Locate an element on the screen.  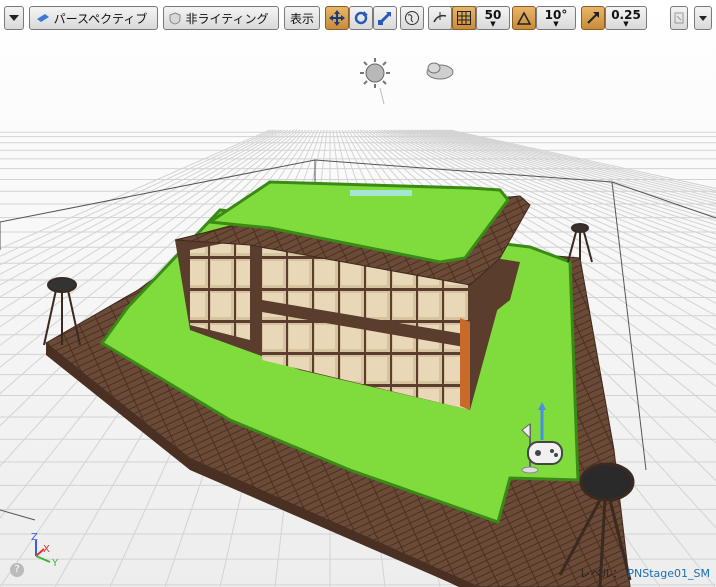
viewport-toolbar: パースペクティブ 非ライティング 表示 50 ▼ 10° ▼ 0.25 ▼ is located at coordinates (358, 18).